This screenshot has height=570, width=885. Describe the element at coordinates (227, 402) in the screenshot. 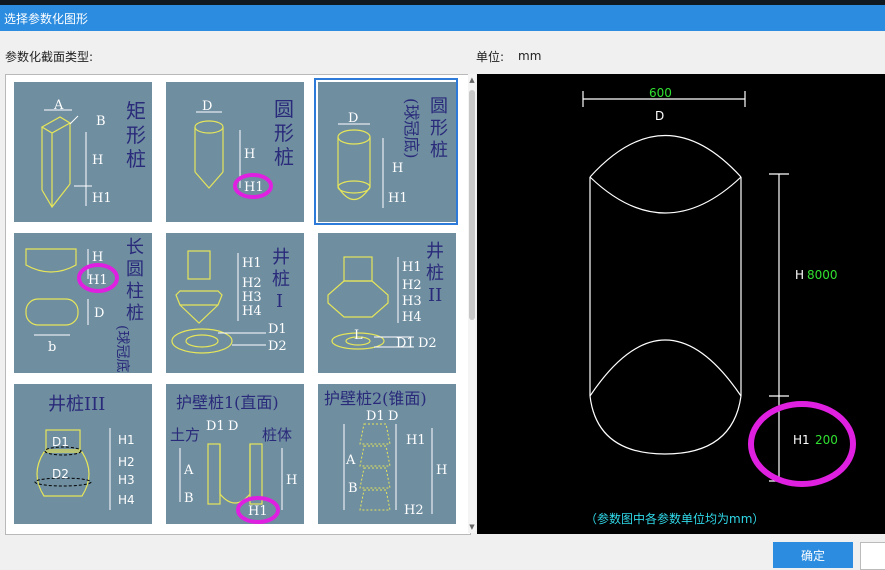

I see `tile-title: 护壁桩1(直面)` at that location.